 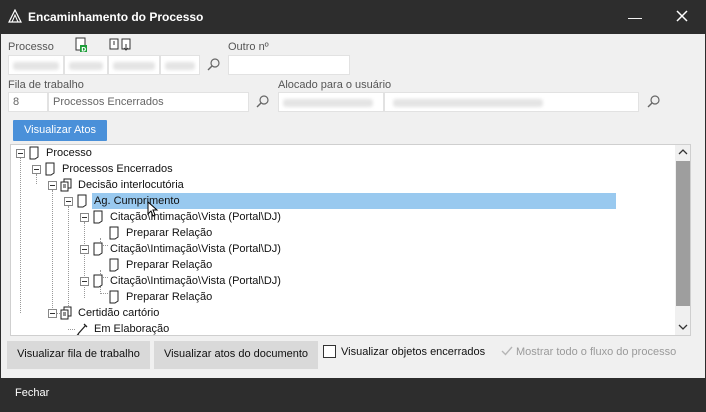 I want to click on tree-node: Em Elaboração, so click(x=131, y=328).